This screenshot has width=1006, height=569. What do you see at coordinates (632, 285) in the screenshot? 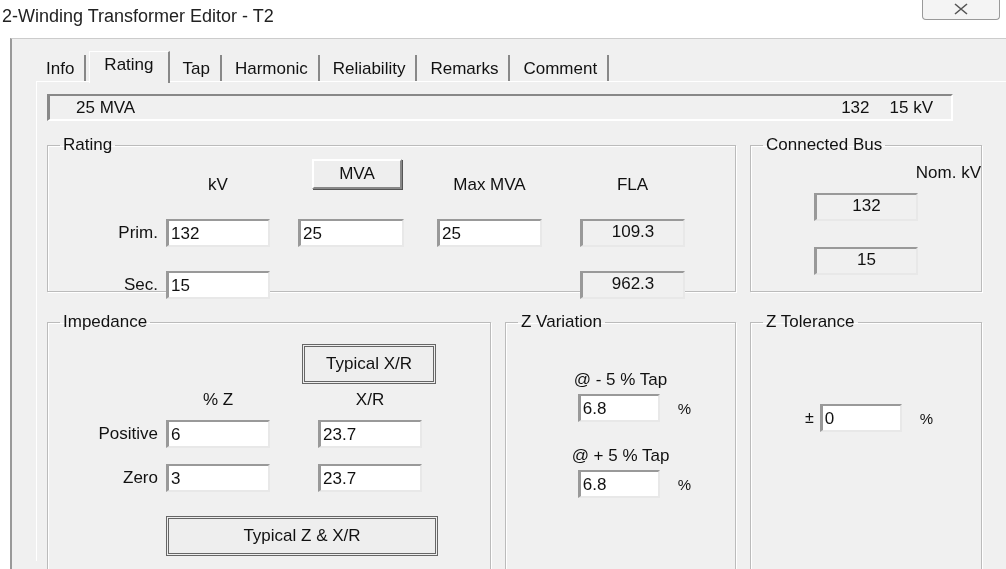
I see `fla-field: 962.3` at bounding box center [632, 285].